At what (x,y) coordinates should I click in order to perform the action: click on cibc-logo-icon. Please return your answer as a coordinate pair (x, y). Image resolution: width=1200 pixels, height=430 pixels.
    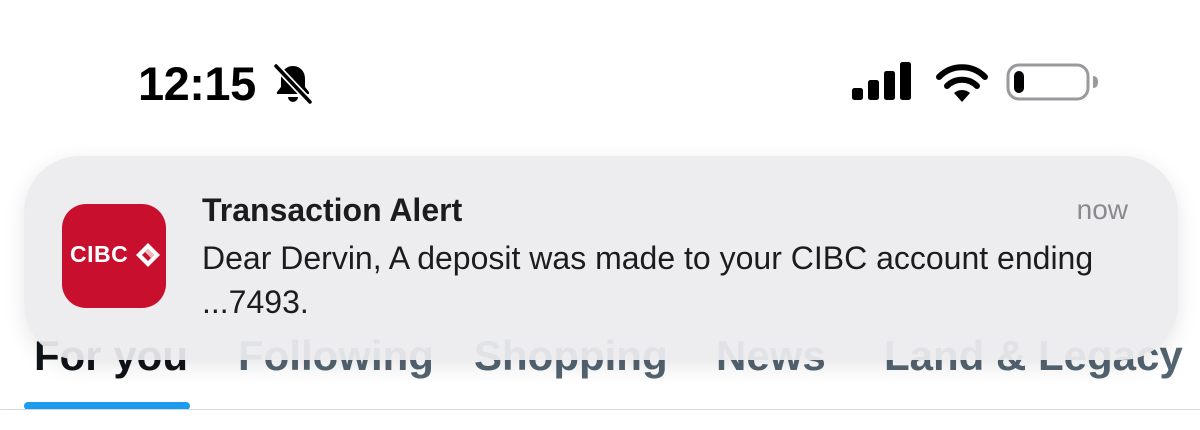
    Looking at the image, I should click on (148, 255).